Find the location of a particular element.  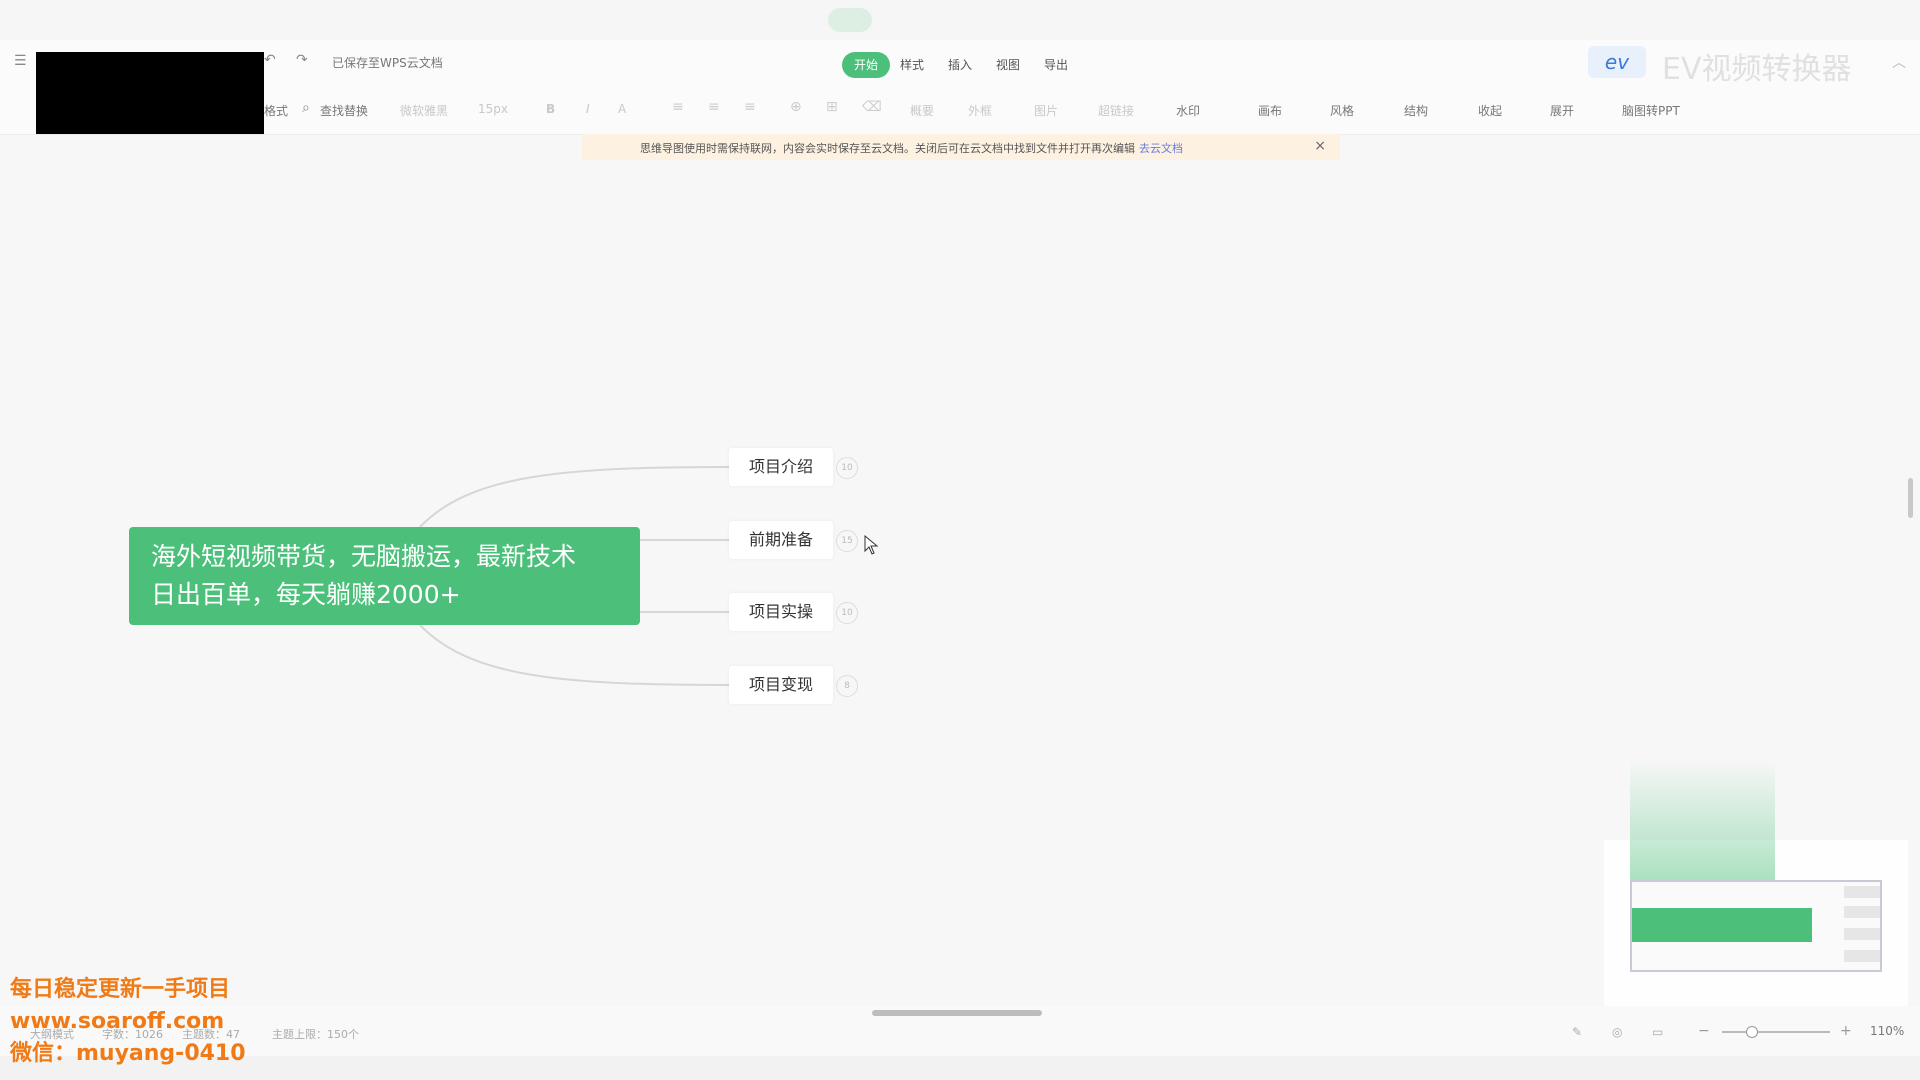

branch-node-practice: 项目实操 is located at coordinates (781, 612).